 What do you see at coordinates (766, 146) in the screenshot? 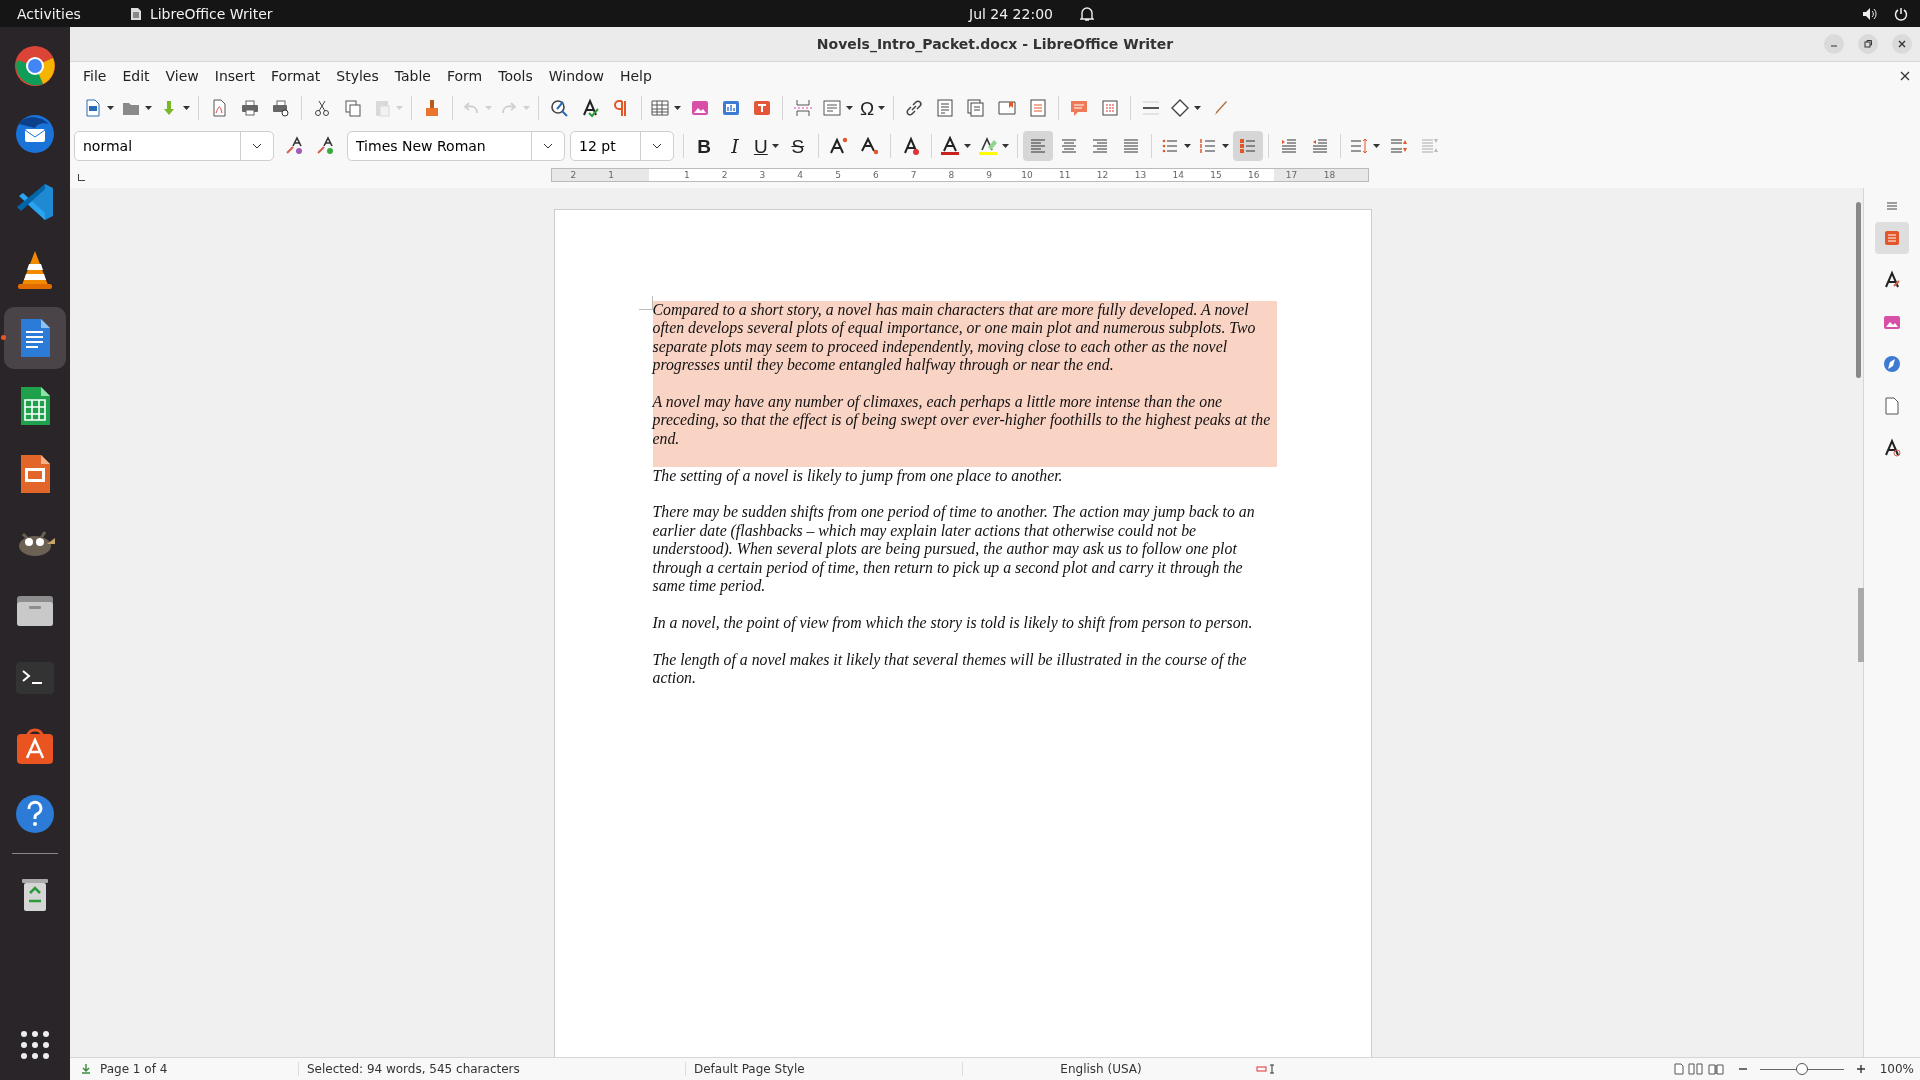
I see `underline-button: U` at bounding box center [766, 146].